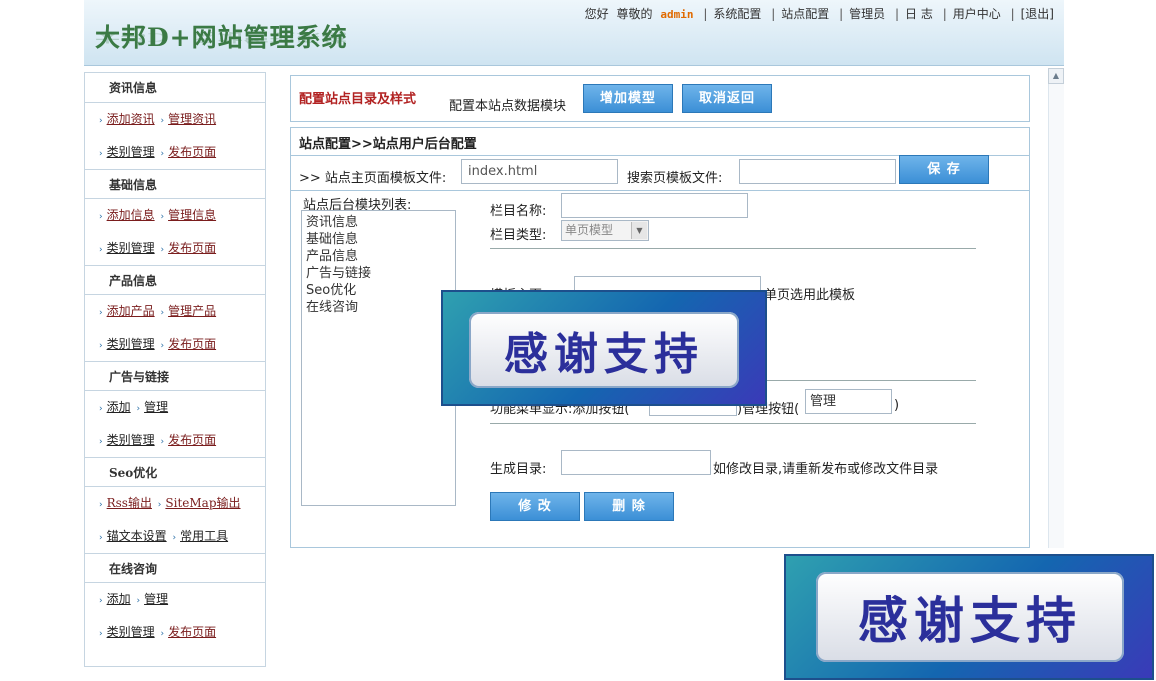  Describe the element at coordinates (675, 178) in the screenshot. I see `search-template-label: 搜索页模板文件:` at that location.